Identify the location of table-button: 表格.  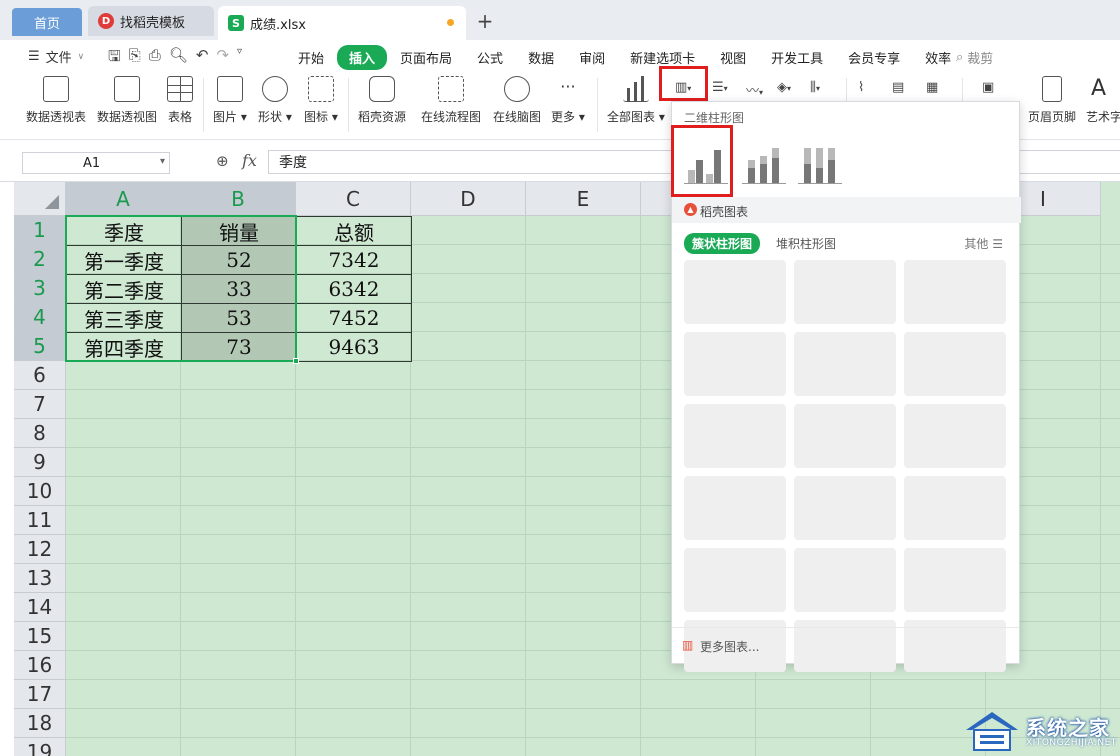
(180, 100).